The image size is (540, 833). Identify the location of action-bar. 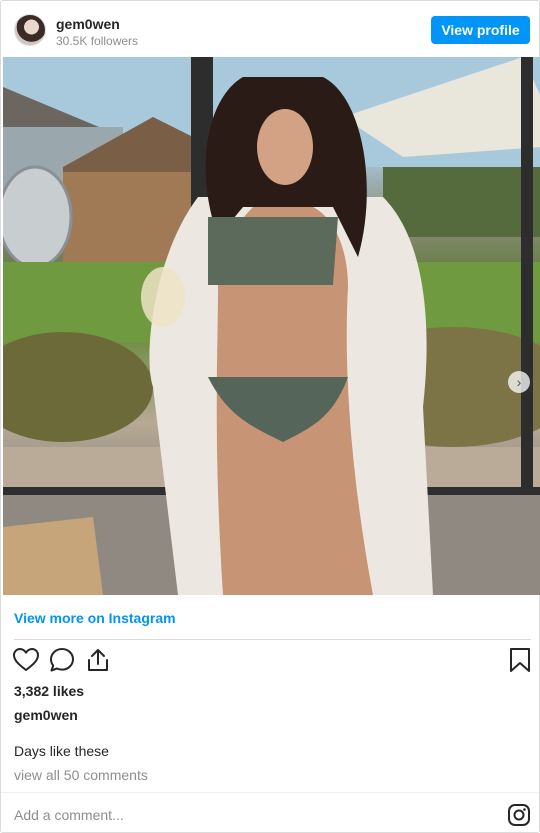
(270, 661).